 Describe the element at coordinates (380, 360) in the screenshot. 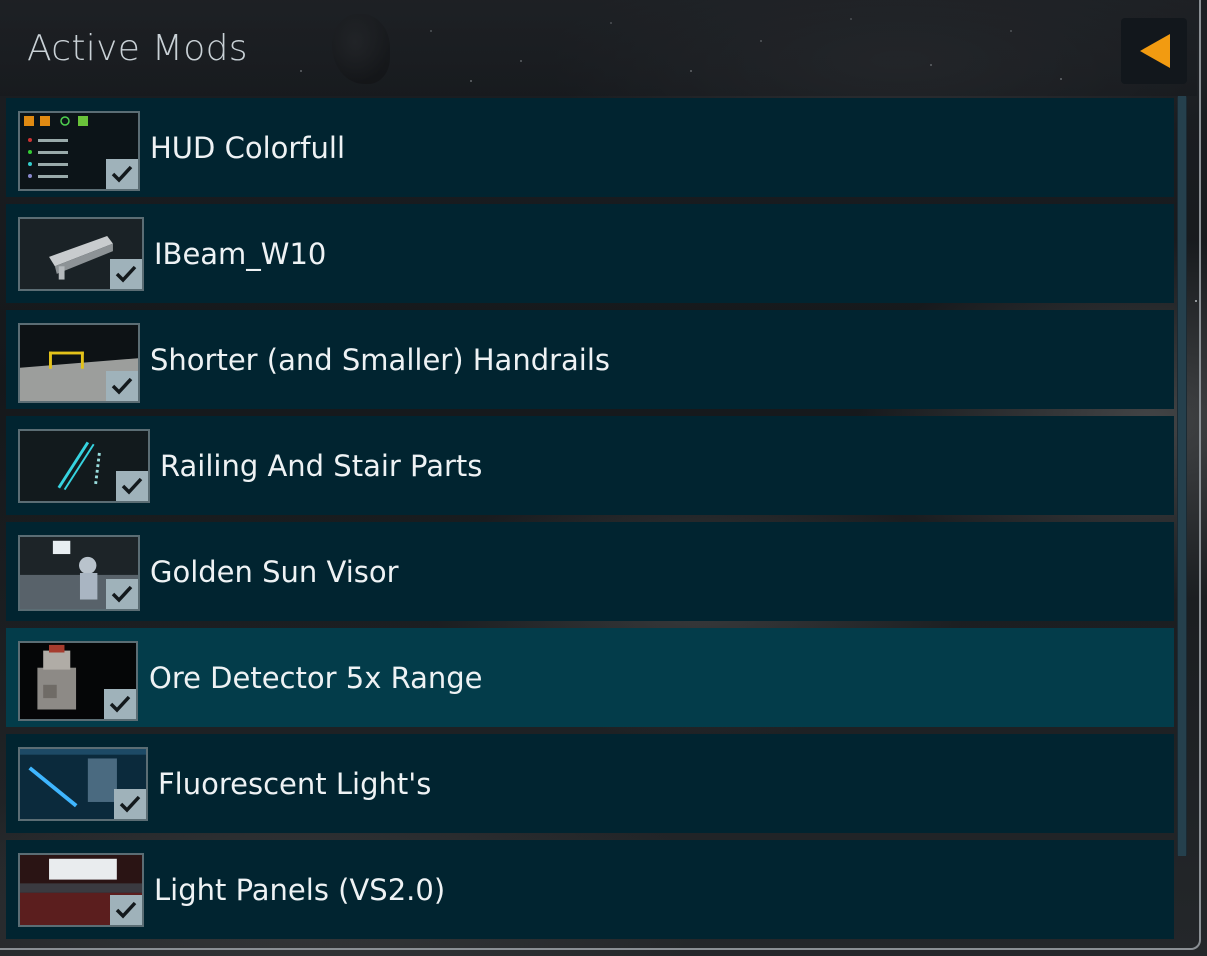

I see `mod-name: Shorter (and Smaller) Handrails` at that location.